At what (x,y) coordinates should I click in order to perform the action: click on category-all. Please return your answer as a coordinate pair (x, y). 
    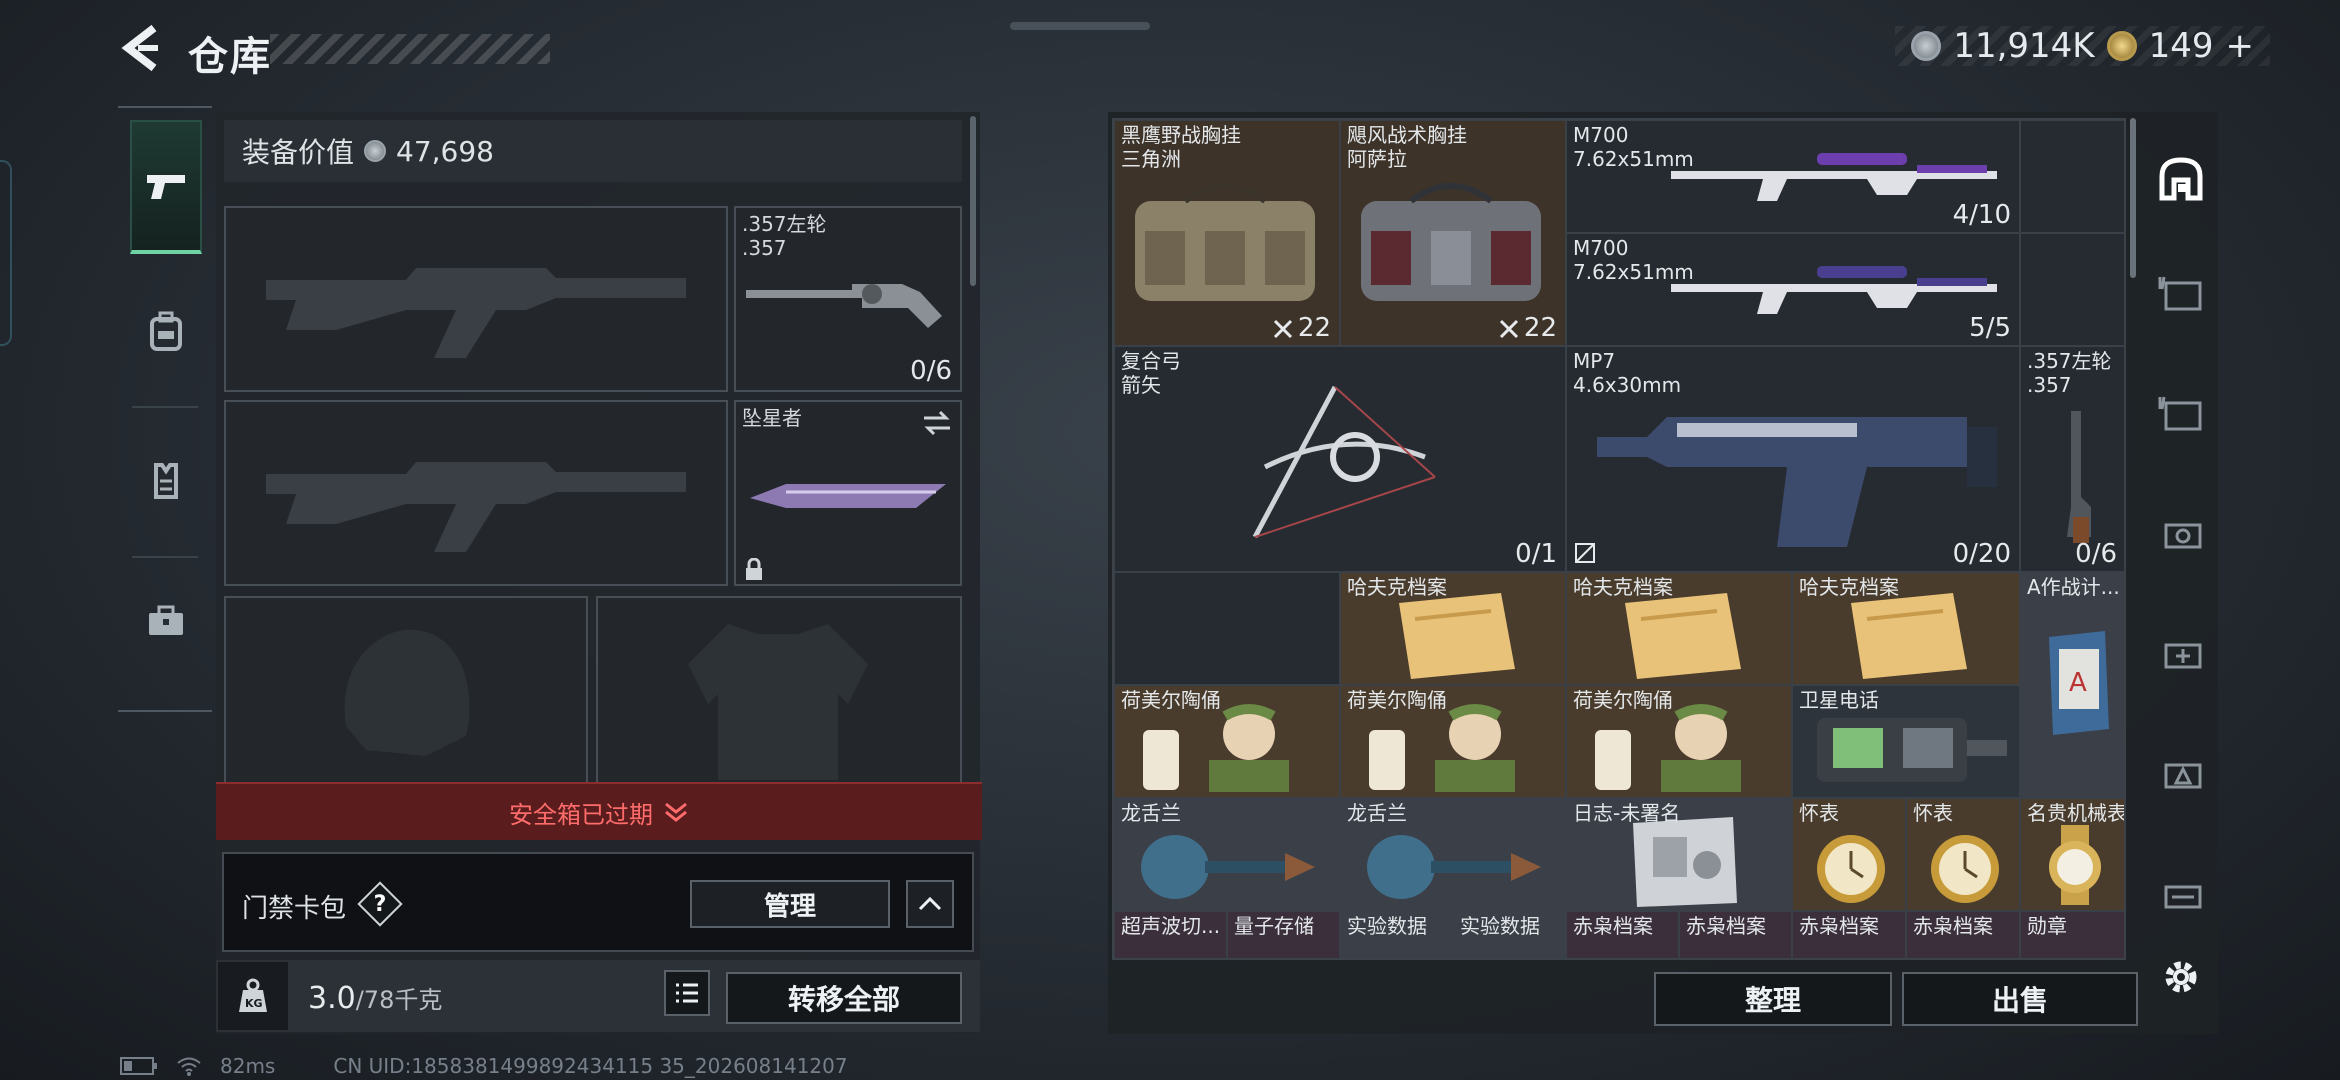
    Looking at the image, I should click on (2181, 179).